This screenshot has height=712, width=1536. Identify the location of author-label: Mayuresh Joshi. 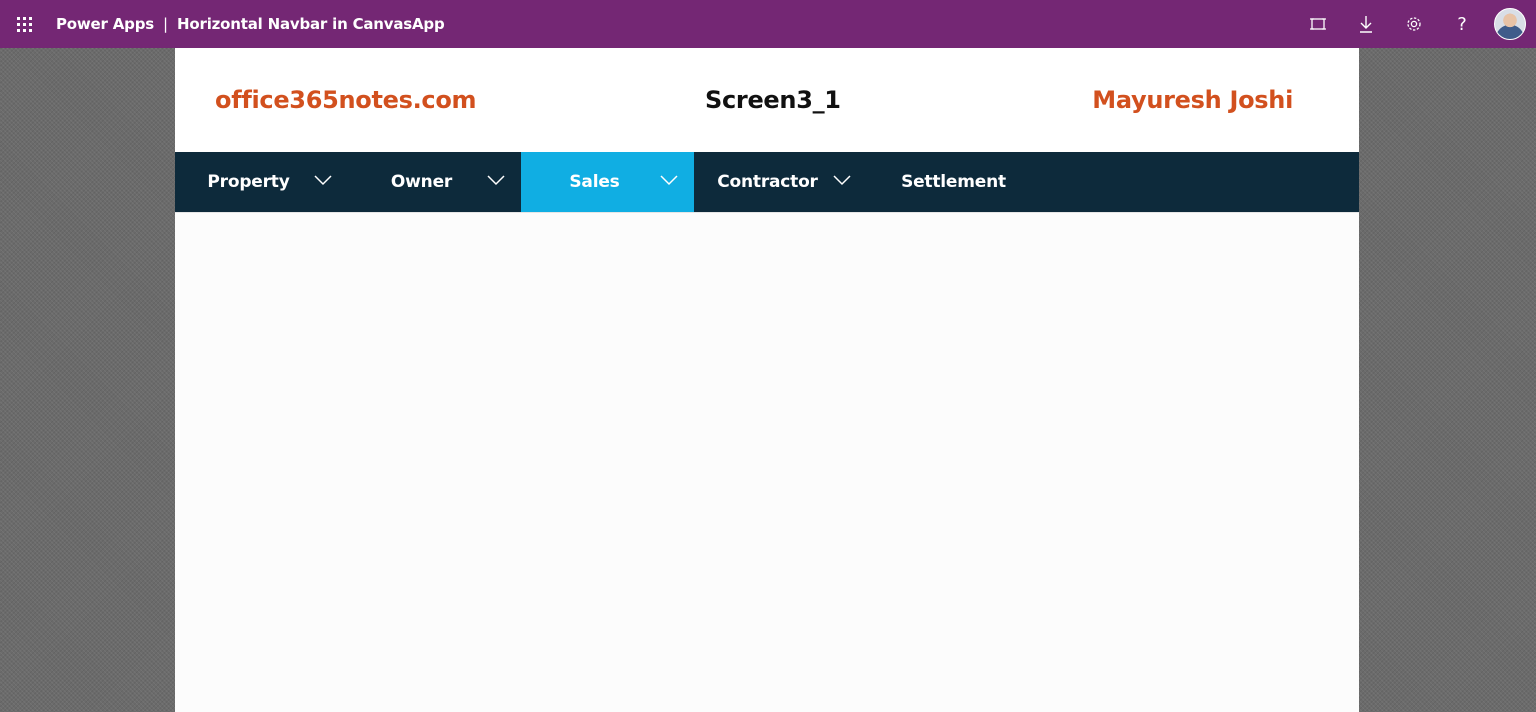
(1192, 100).